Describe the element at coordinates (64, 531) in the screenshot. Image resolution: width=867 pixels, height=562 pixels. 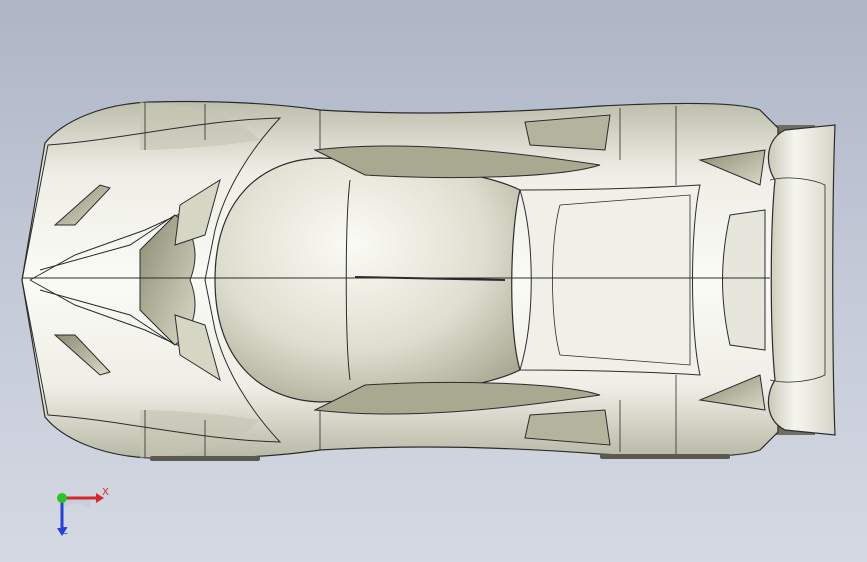
I see `z-axis-label: Z` at that location.